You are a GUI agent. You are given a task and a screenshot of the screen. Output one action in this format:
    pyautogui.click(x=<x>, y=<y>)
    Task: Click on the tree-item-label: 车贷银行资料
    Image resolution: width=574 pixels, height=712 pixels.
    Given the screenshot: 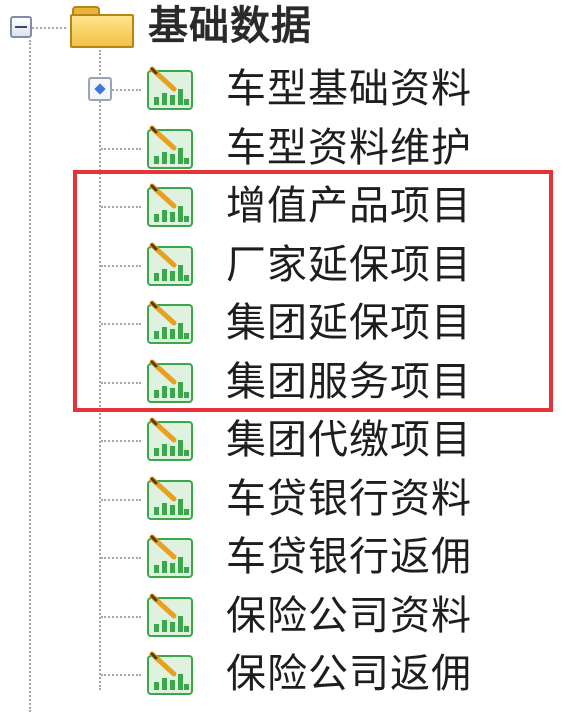 What is the action you would take?
    pyautogui.click(x=349, y=499)
    